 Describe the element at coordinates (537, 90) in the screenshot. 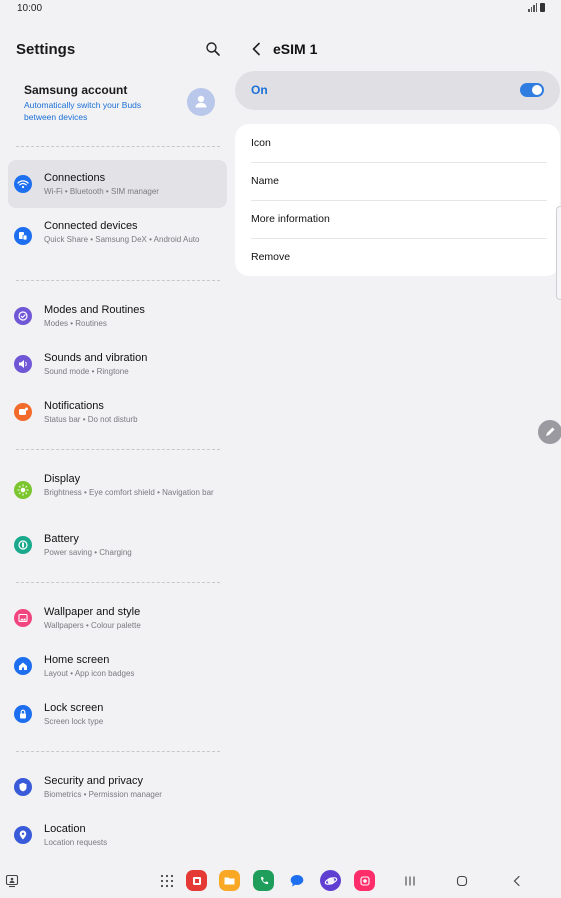

I see `switch-knob` at that location.